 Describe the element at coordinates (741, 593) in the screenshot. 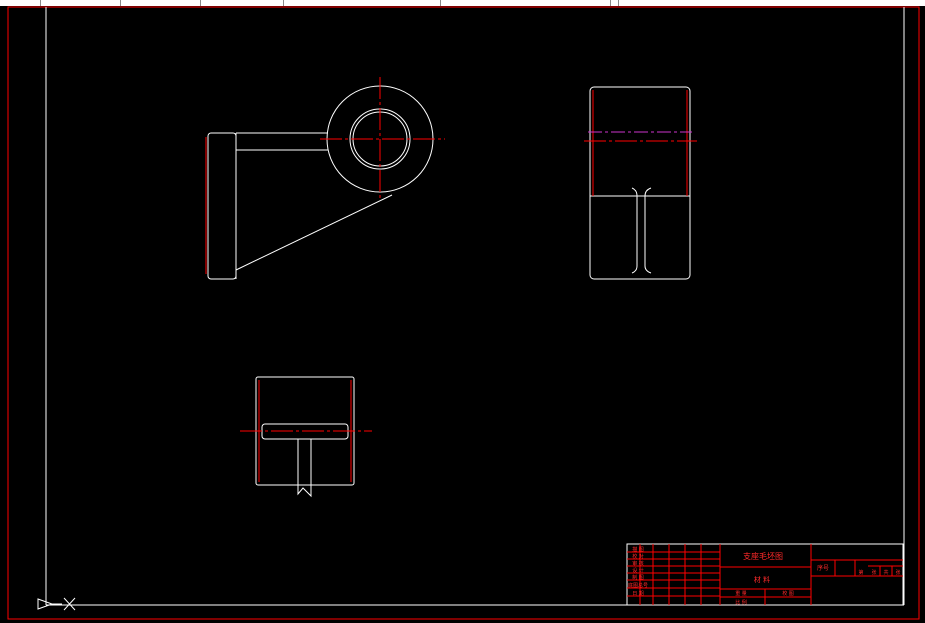

I see `weight-label: 重 量` at that location.